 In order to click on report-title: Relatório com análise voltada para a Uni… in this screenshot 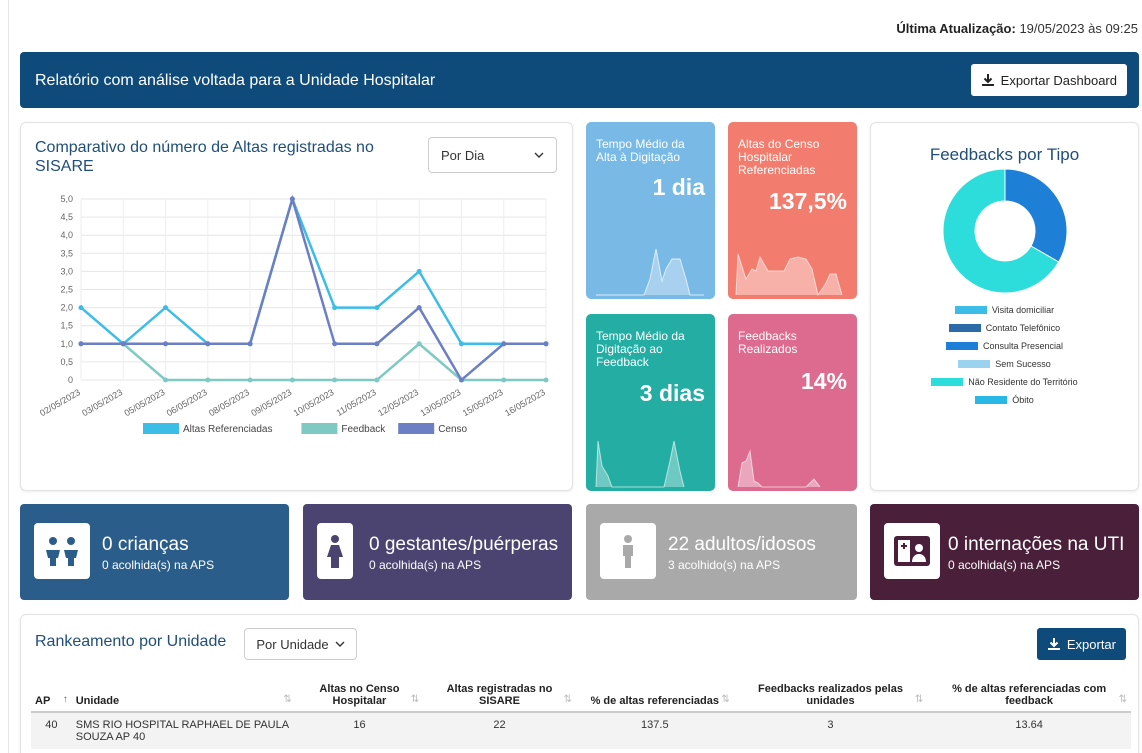, I will do `click(235, 80)`.